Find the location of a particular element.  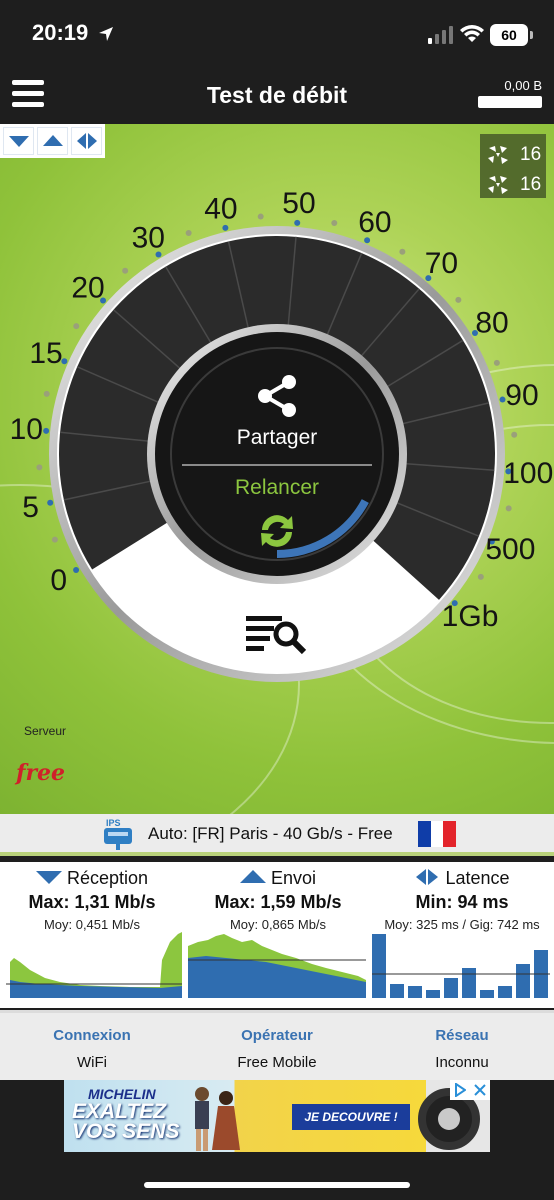

server-provider-logo: free is located at coordinates (41, 773).